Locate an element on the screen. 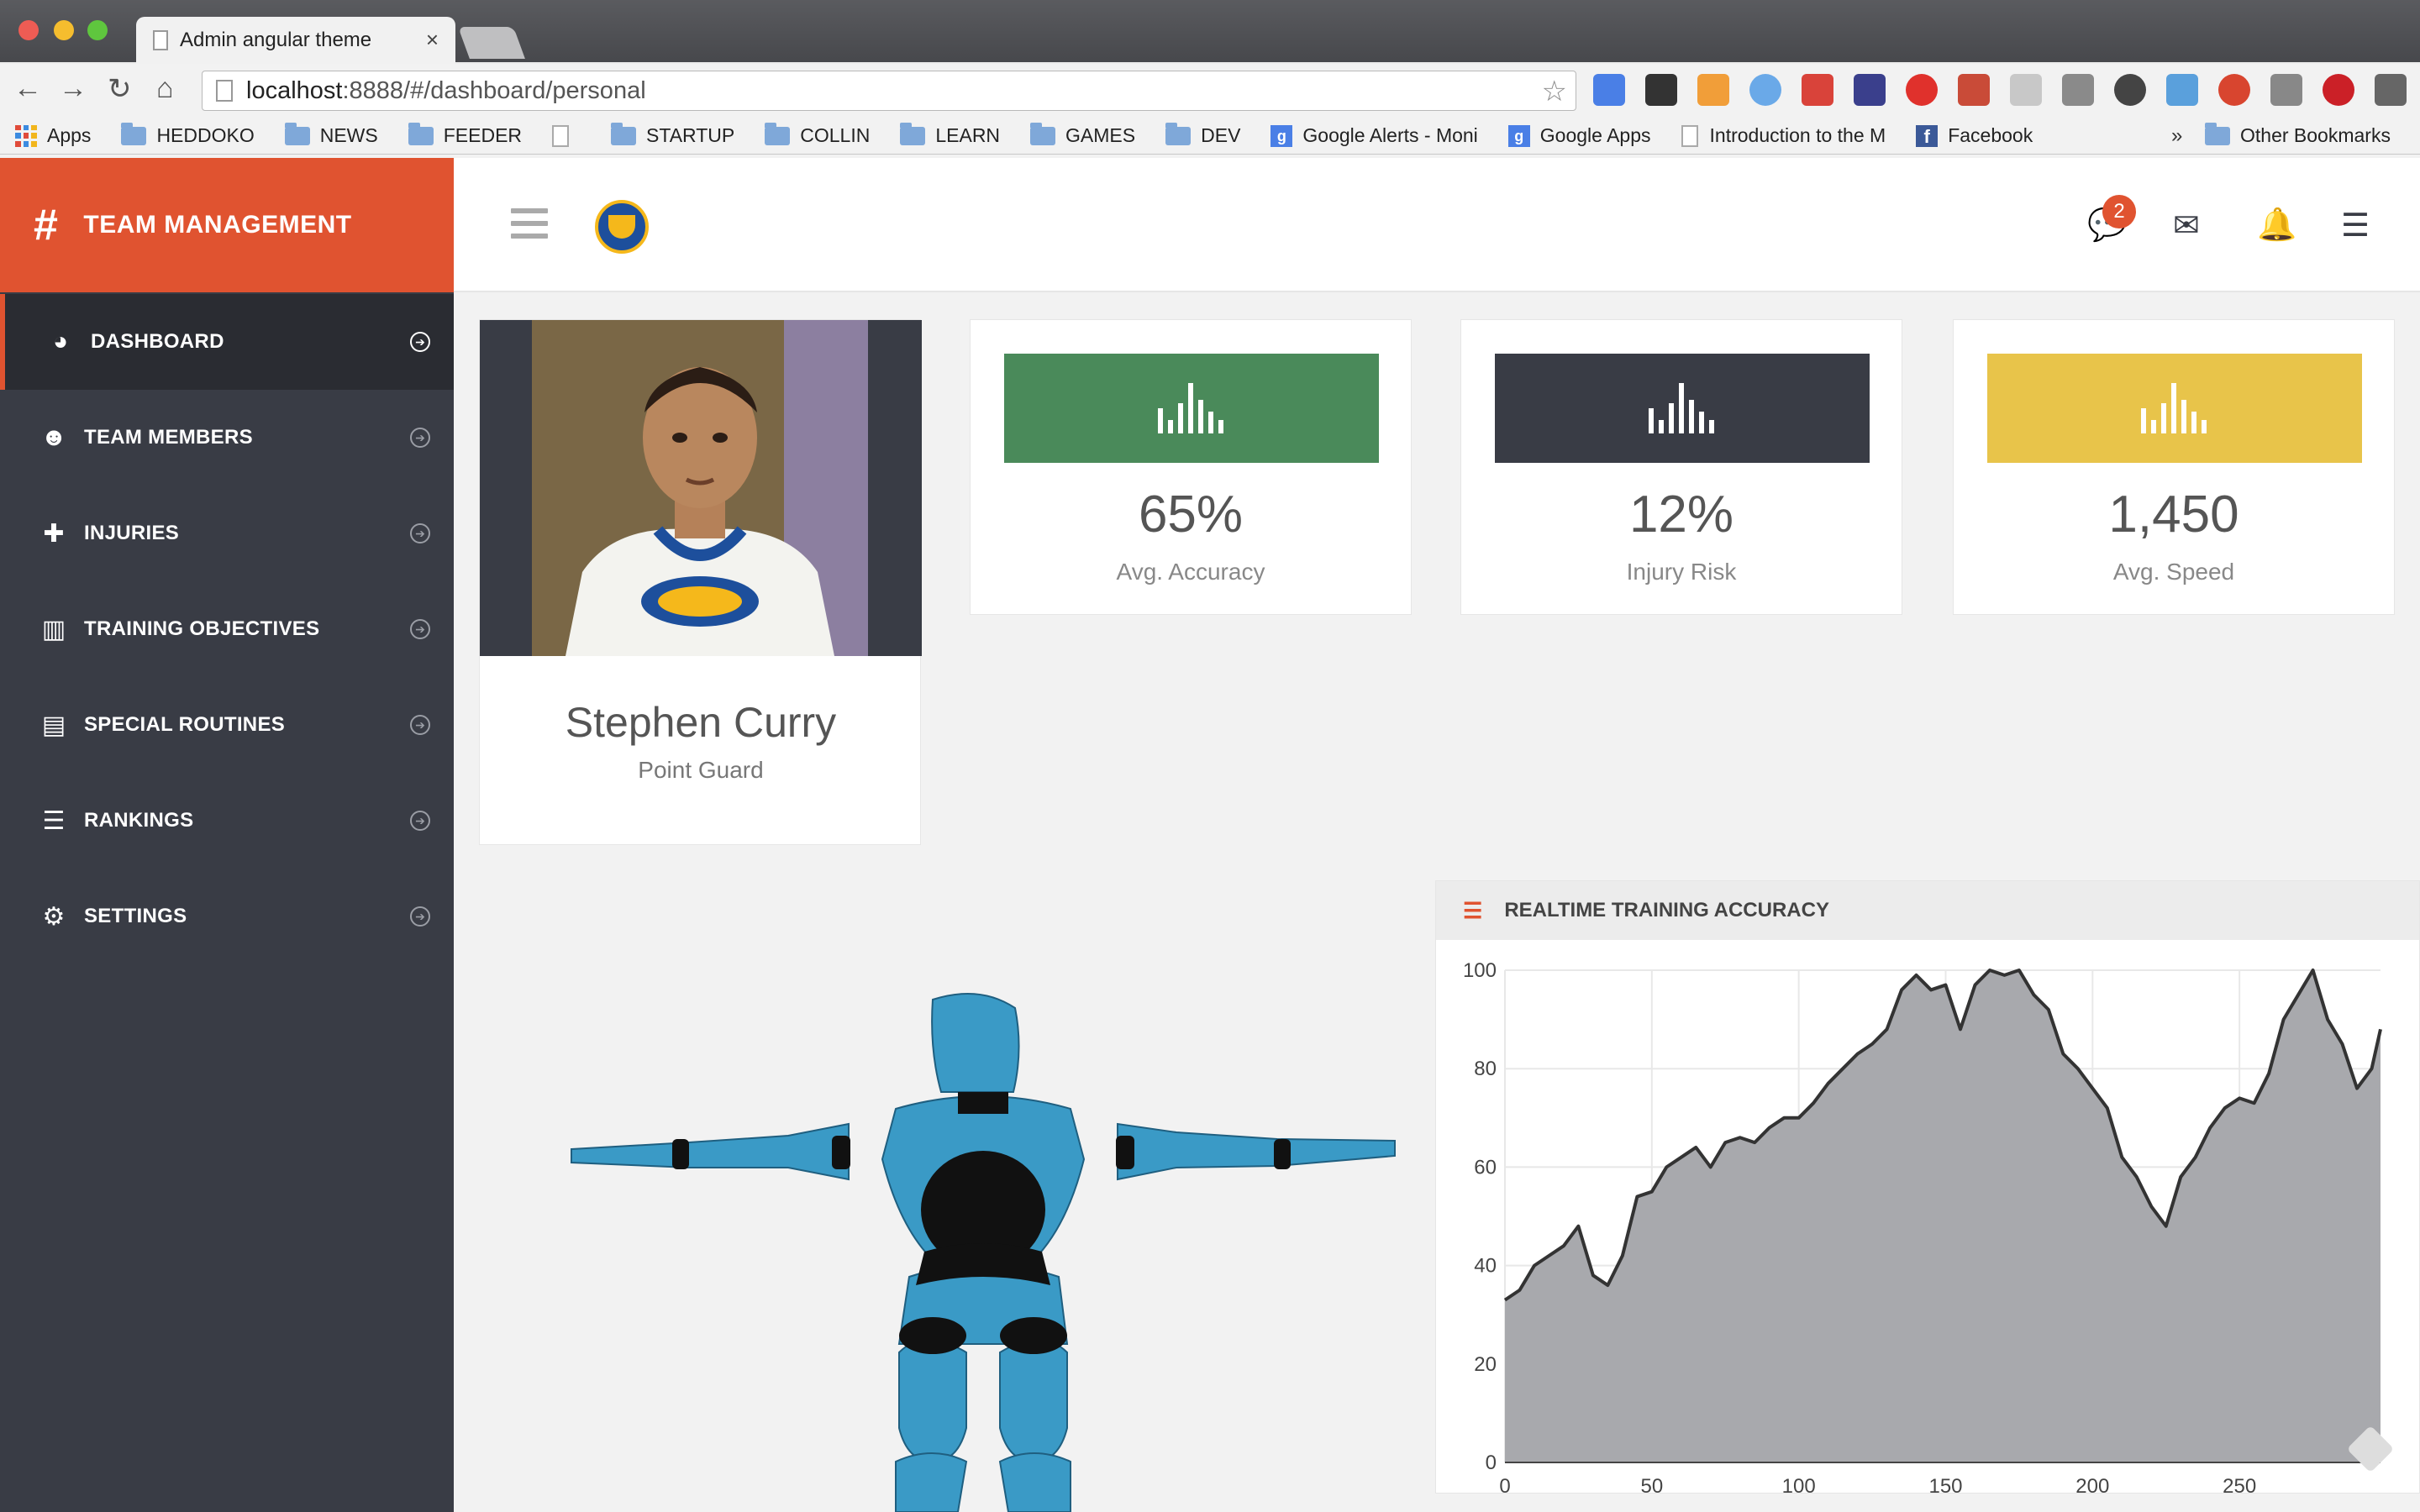  translate-extension-icon is located at coordinates (1609, 90).